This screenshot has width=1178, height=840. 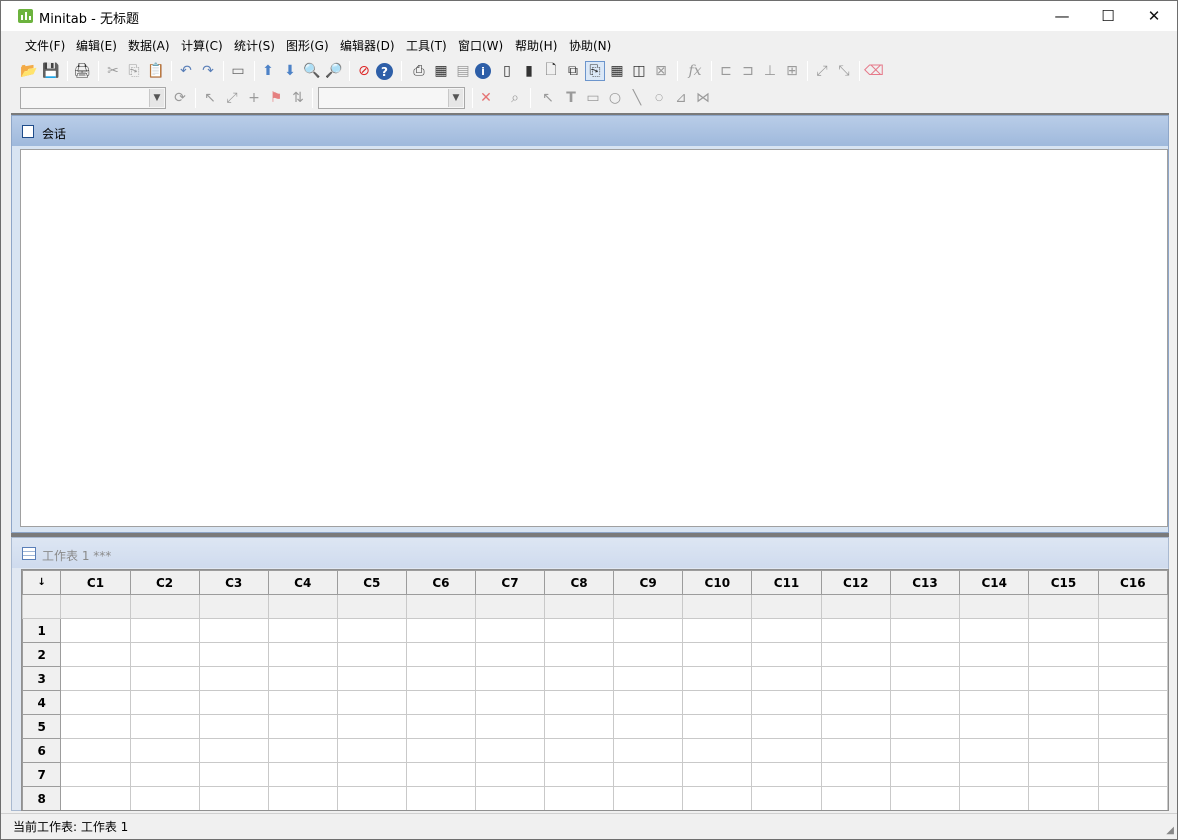 What do you see at coordinates (639, 71) in the screenshot?
I see `layout-icon: ◫` at bounding box center [639, 71].